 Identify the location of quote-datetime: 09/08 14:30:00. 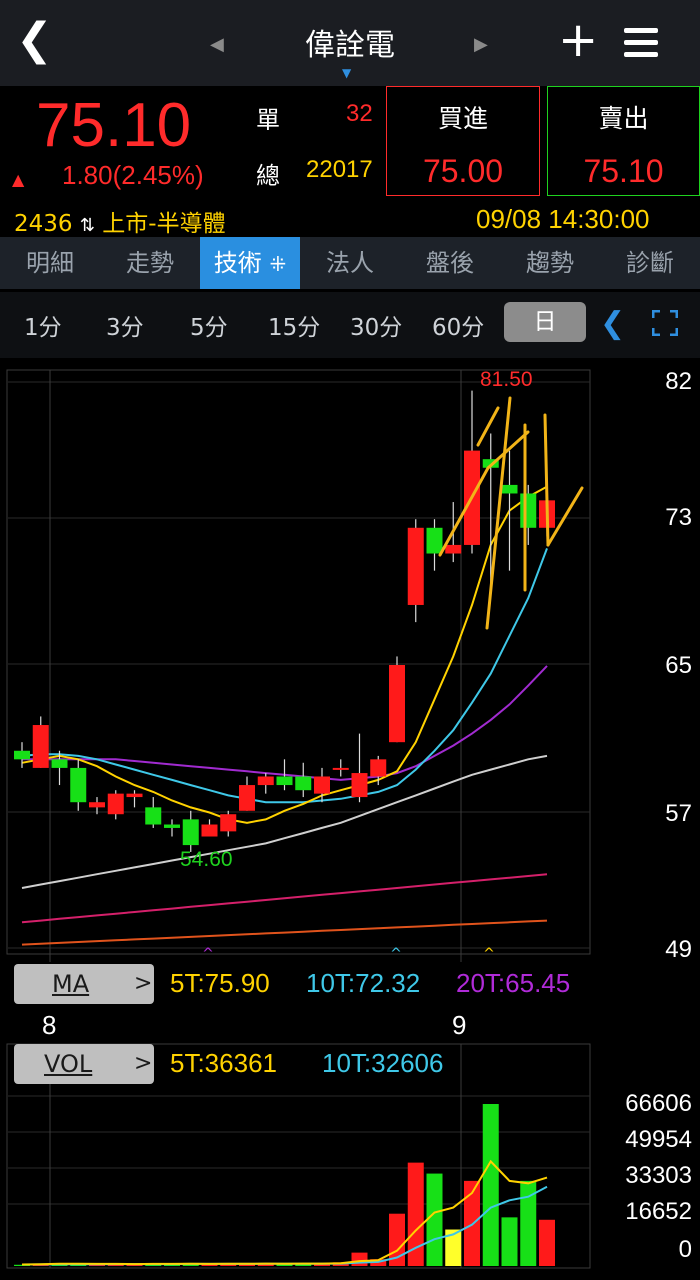
(563, 219).